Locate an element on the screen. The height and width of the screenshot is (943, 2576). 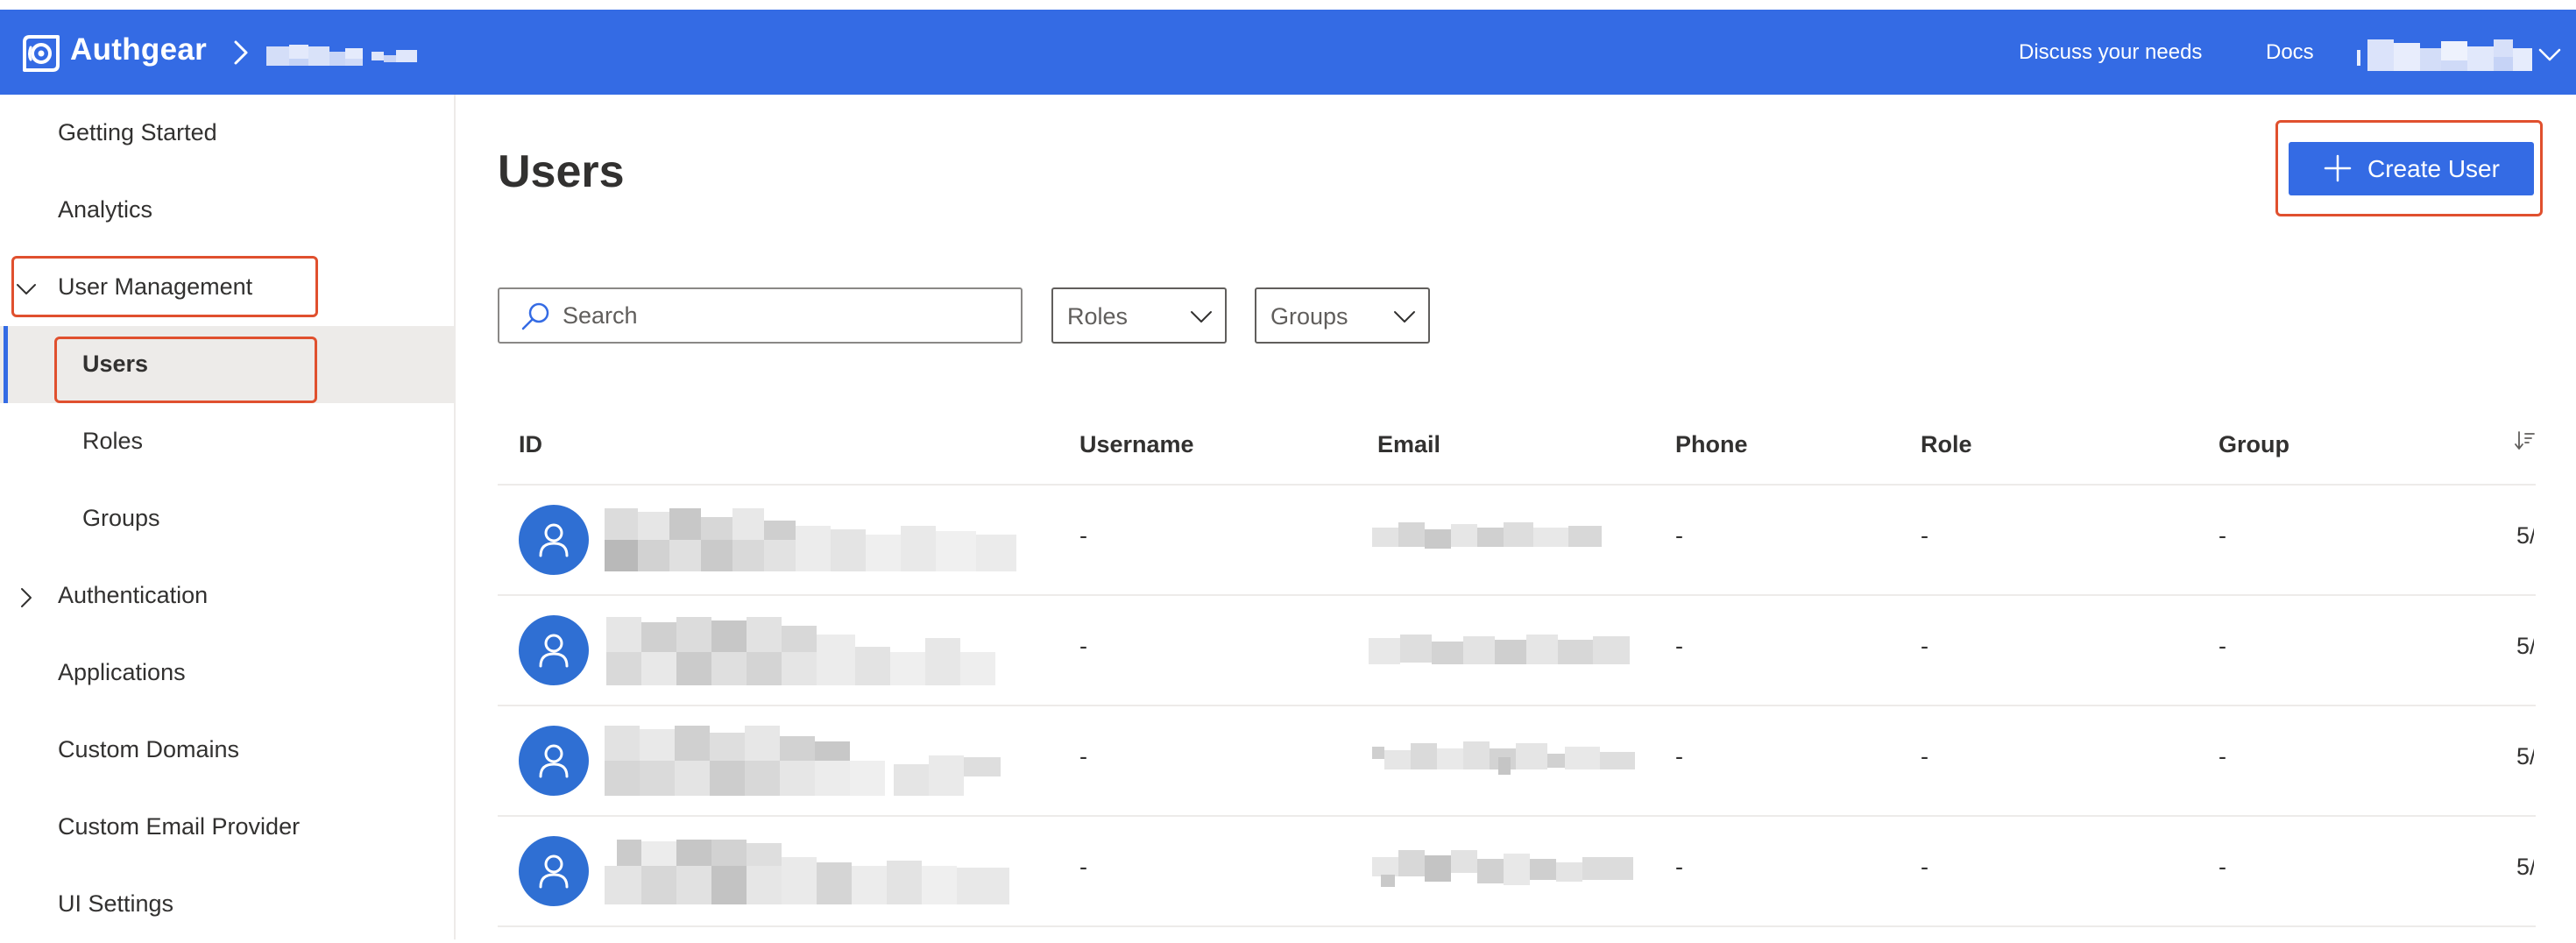
sort-descending-icon is located at coordinates (2525, 440).